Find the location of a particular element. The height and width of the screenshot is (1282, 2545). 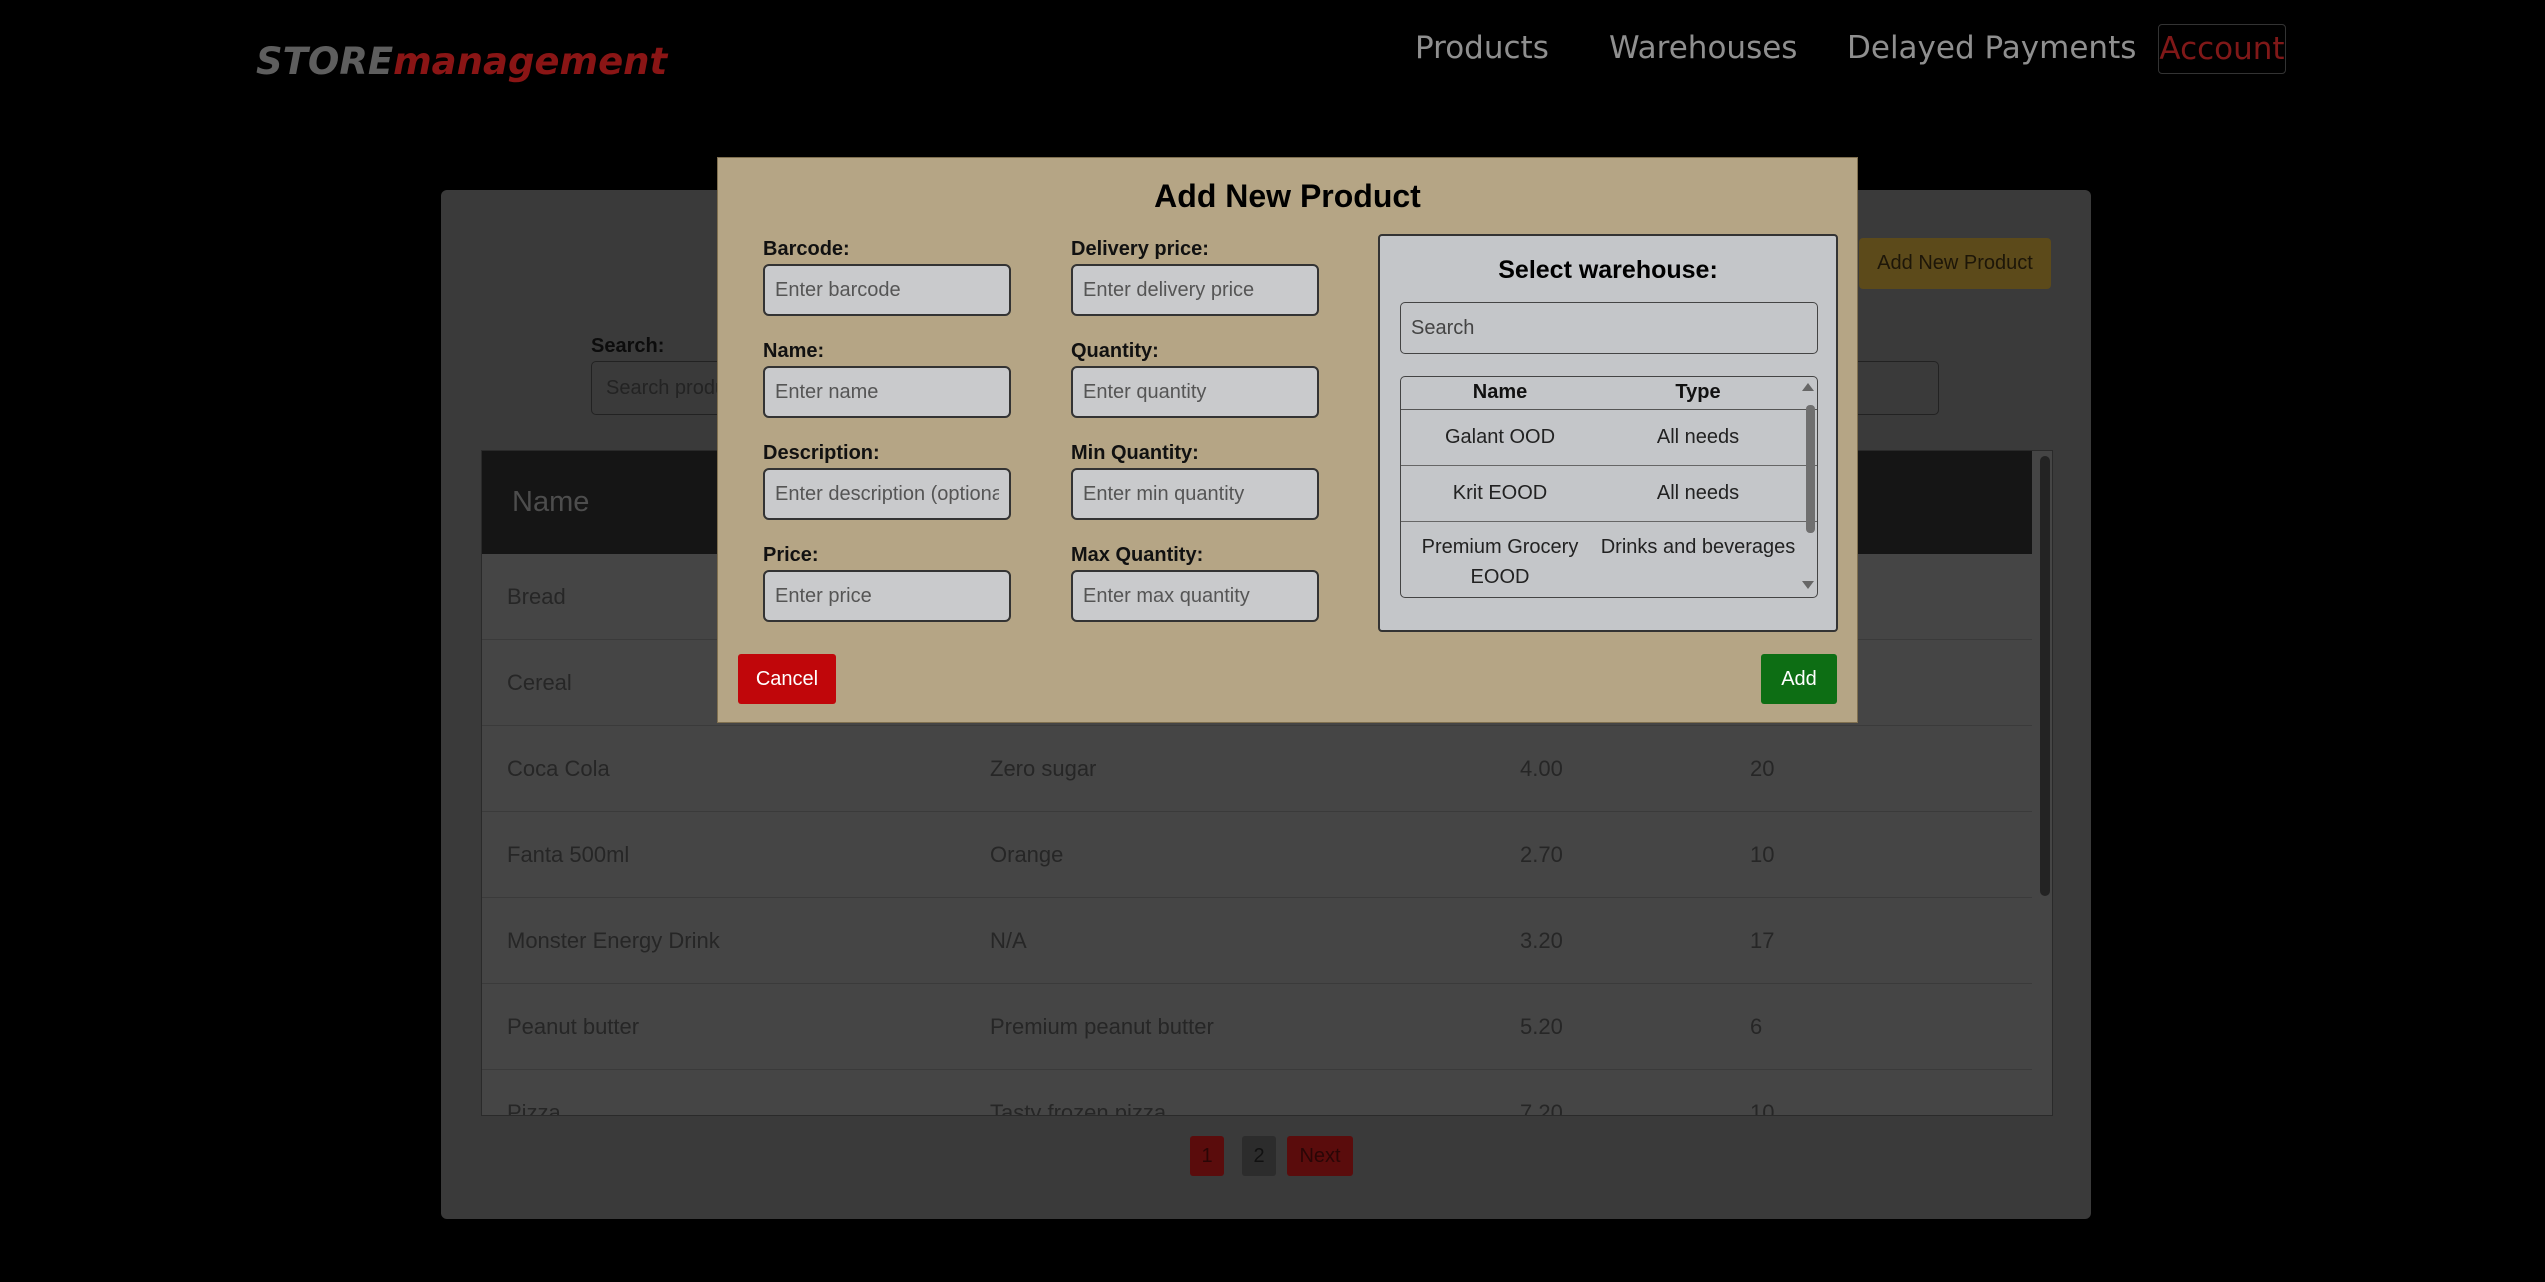

cell-price: 5.20 is located at coordinates (1541, 1026).